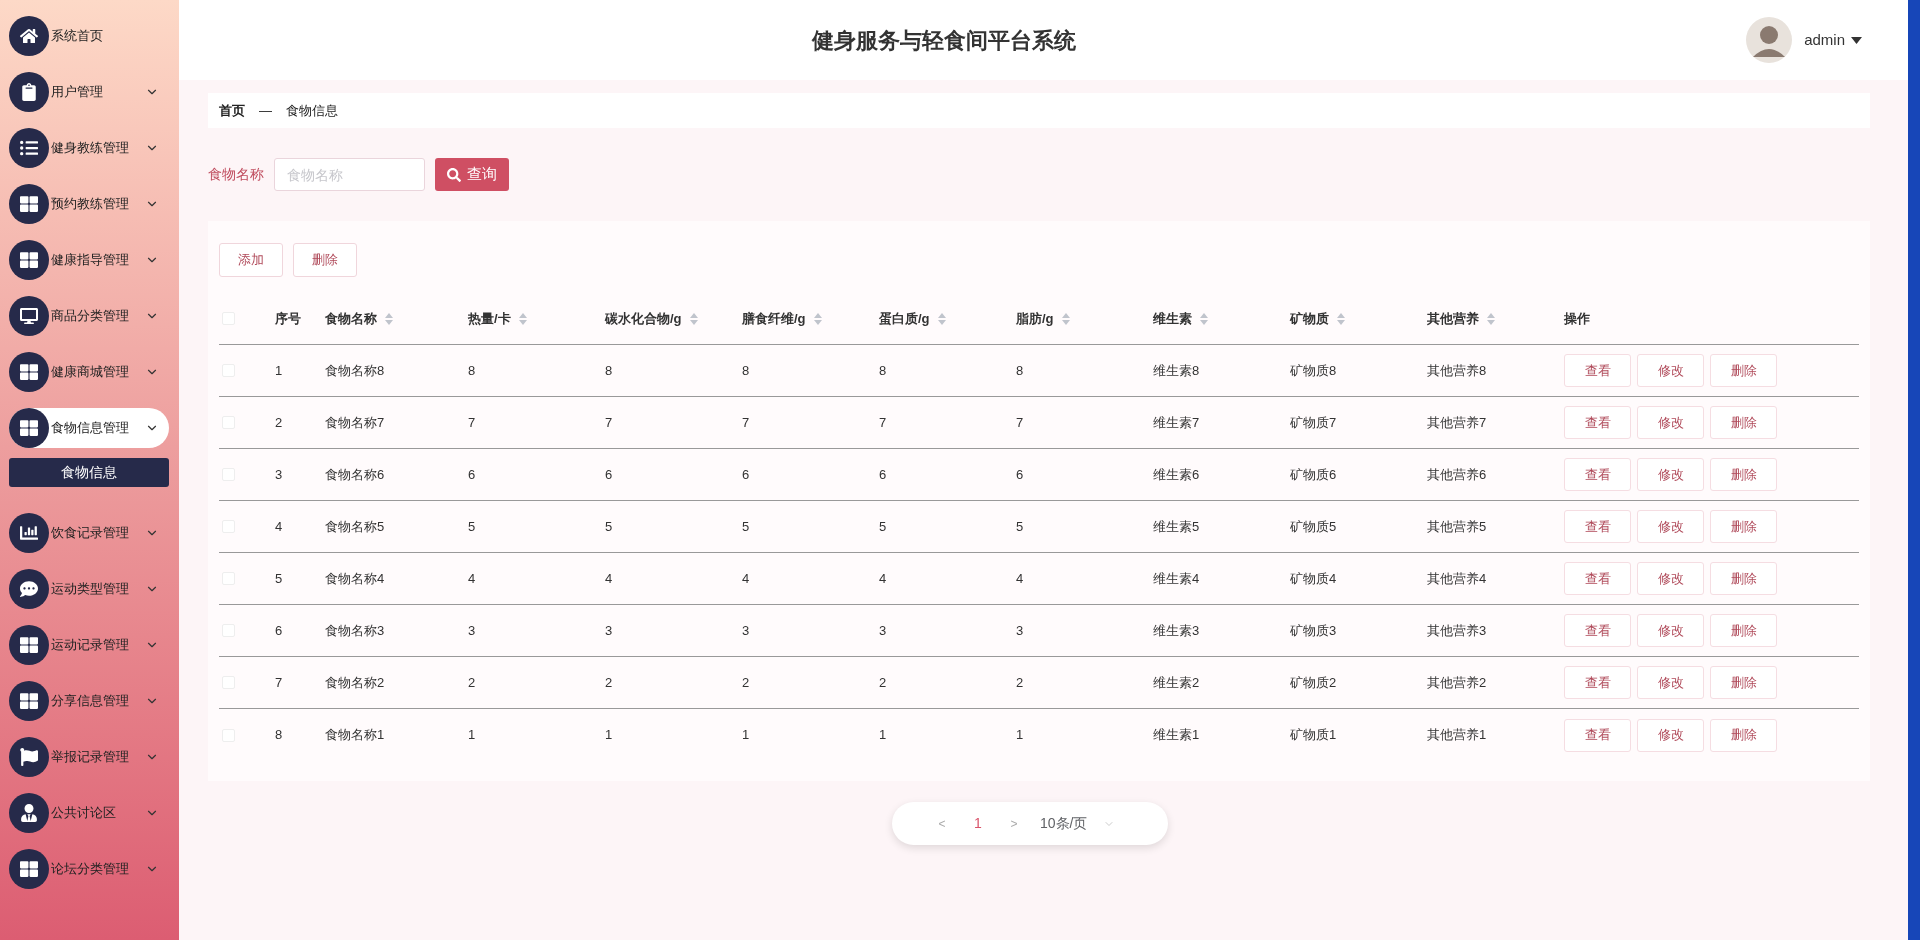  Describe the element at coordinates (1457, 370) in the screenshot. I see `table-cell: 其他营养8` at that location.